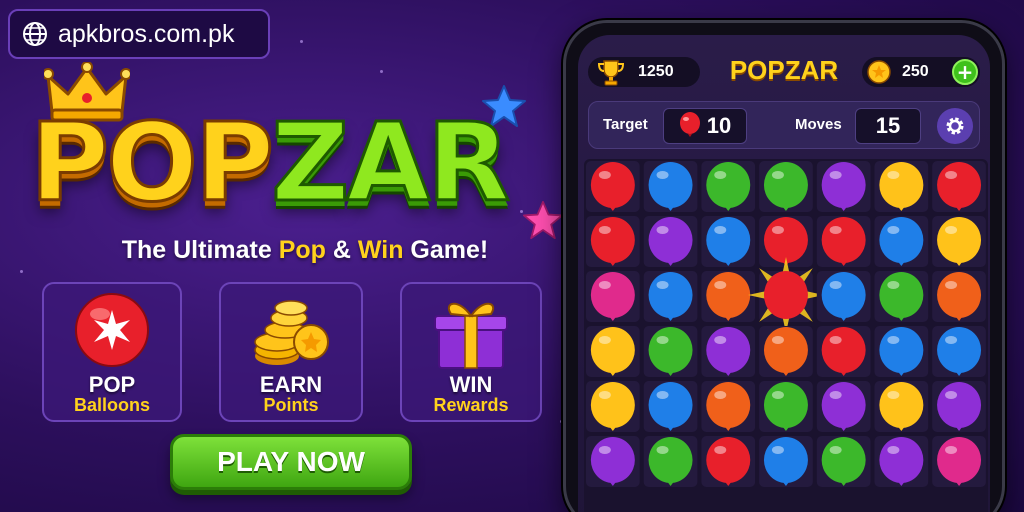 The image size is (1024, 512). I want to click on tagline-pop: Pop, so click(302, 250).